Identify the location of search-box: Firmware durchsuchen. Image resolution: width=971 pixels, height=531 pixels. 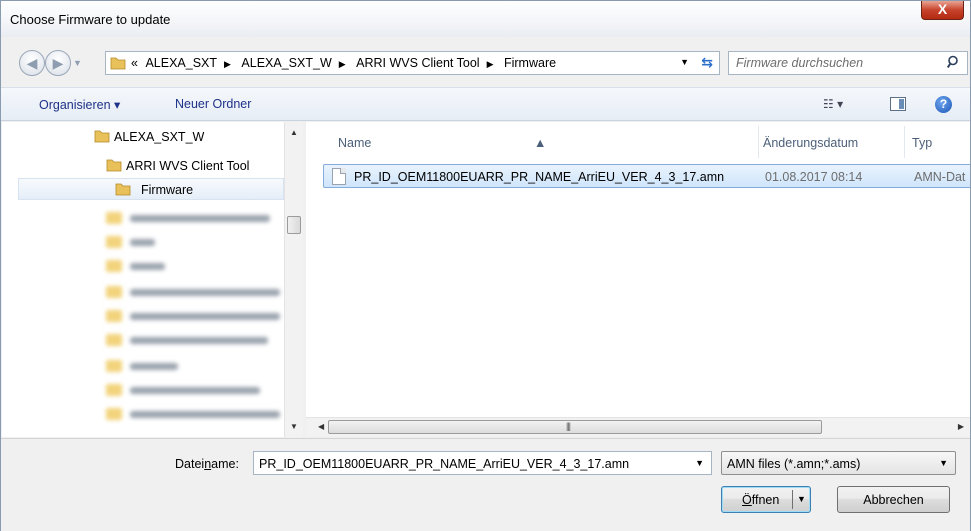
(848, 63).